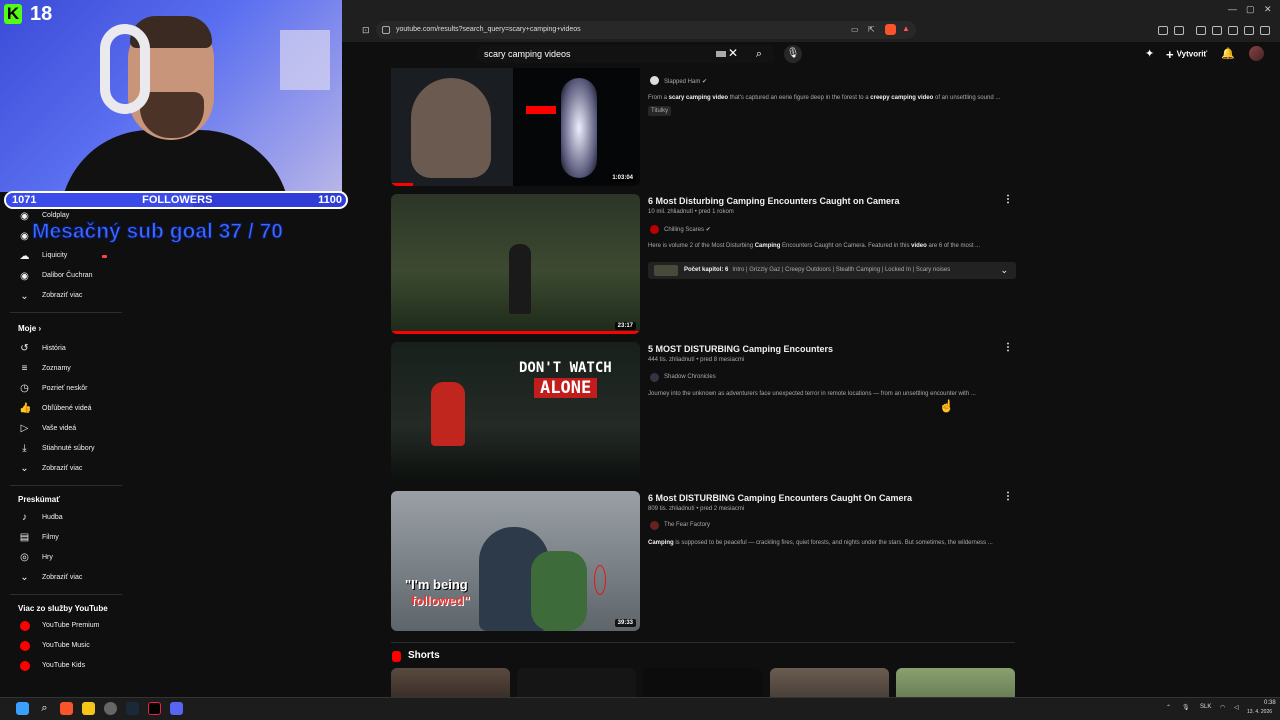 Image resolution: width=1280 pixels, height=720 pixels. What do you see at coordinates (56, 368) in the screenshot?
I see `sidebar-item-playlists: Zoznamy` at bounding box center [56, 368].